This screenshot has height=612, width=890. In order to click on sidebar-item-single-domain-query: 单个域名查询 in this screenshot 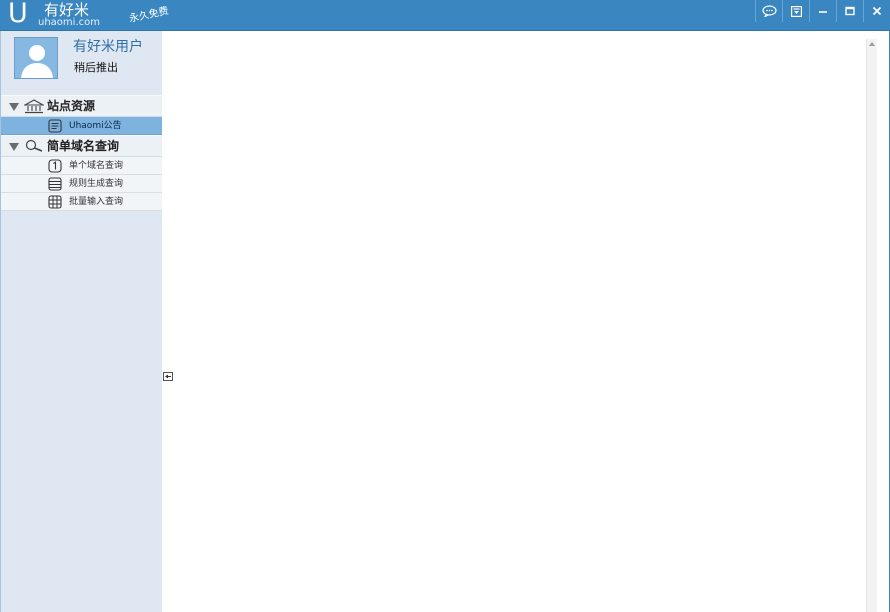, I will do `click(81, 166)`.